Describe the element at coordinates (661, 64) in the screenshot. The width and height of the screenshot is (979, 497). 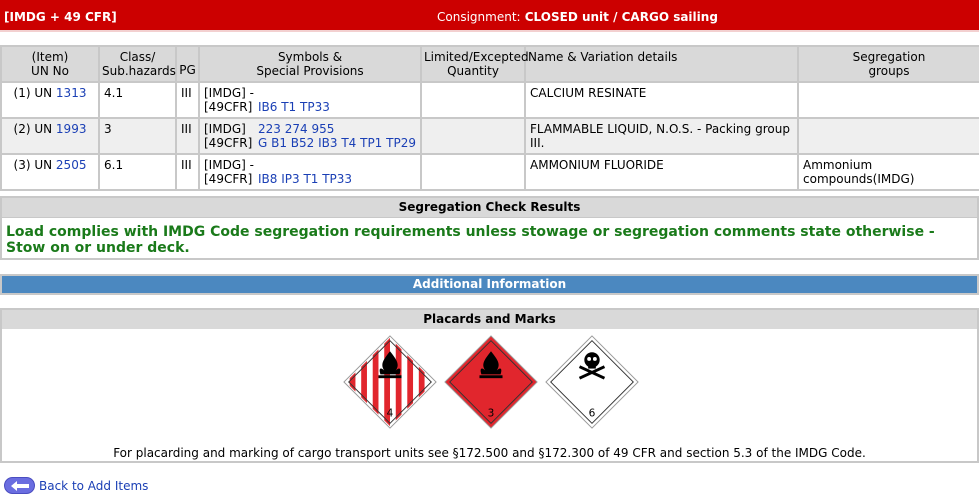
I see `col-name: Name & Variation details` at that location.